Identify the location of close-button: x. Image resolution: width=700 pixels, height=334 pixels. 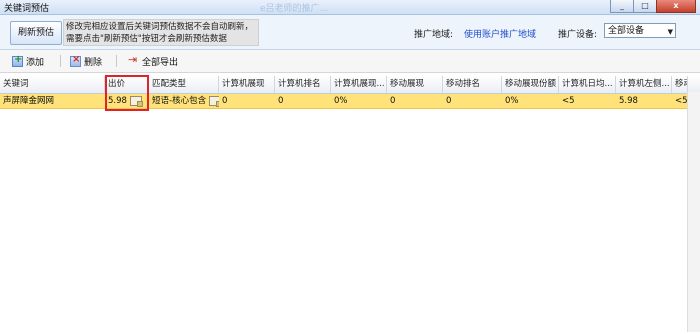
(676, 6).